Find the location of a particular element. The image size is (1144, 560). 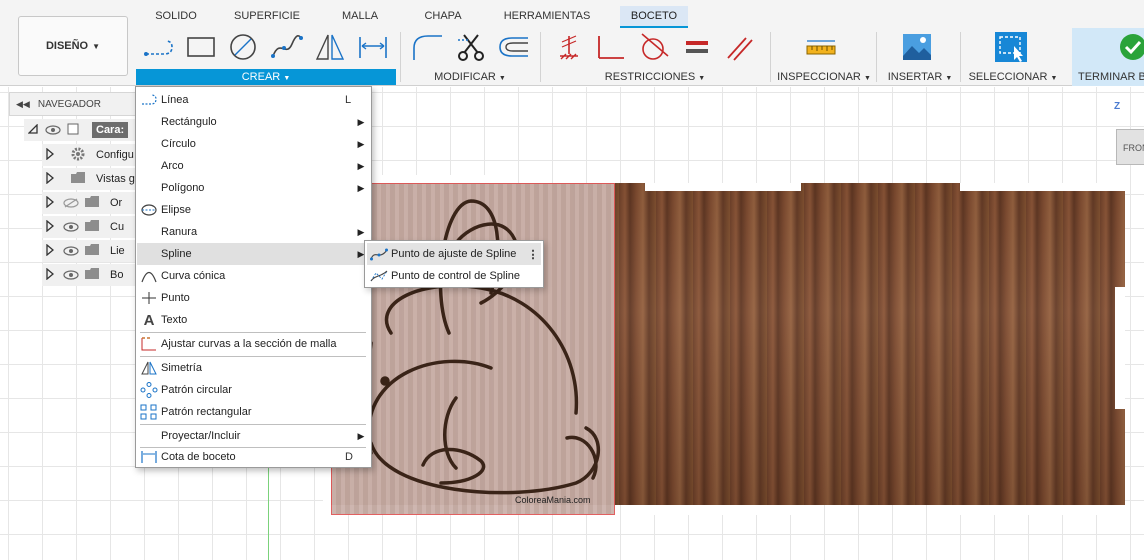

y-axis-line is located at coordinates (268, 513).